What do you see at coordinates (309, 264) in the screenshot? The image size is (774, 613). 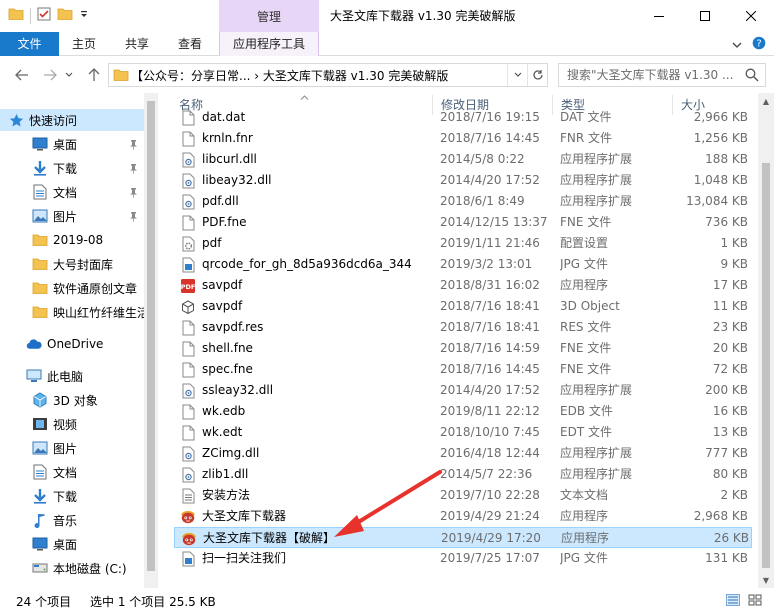 I see `file-name-cell: qrcode_for_gh_8d5a936dcd6a_344` at bounding box center [309, 264].